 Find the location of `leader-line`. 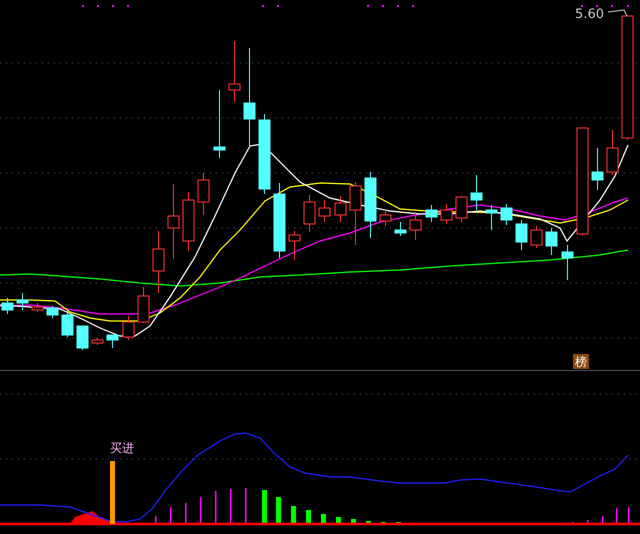

leader-line is located at coordinates (618, 12).